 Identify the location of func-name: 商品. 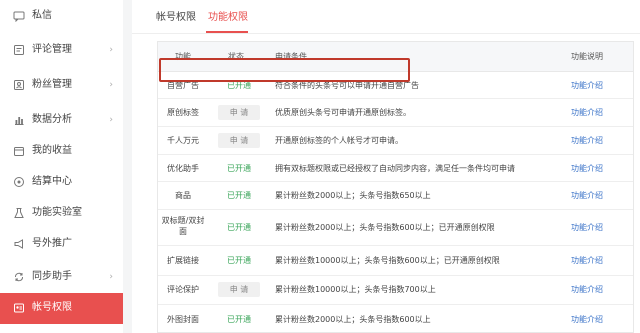
(183, 195).